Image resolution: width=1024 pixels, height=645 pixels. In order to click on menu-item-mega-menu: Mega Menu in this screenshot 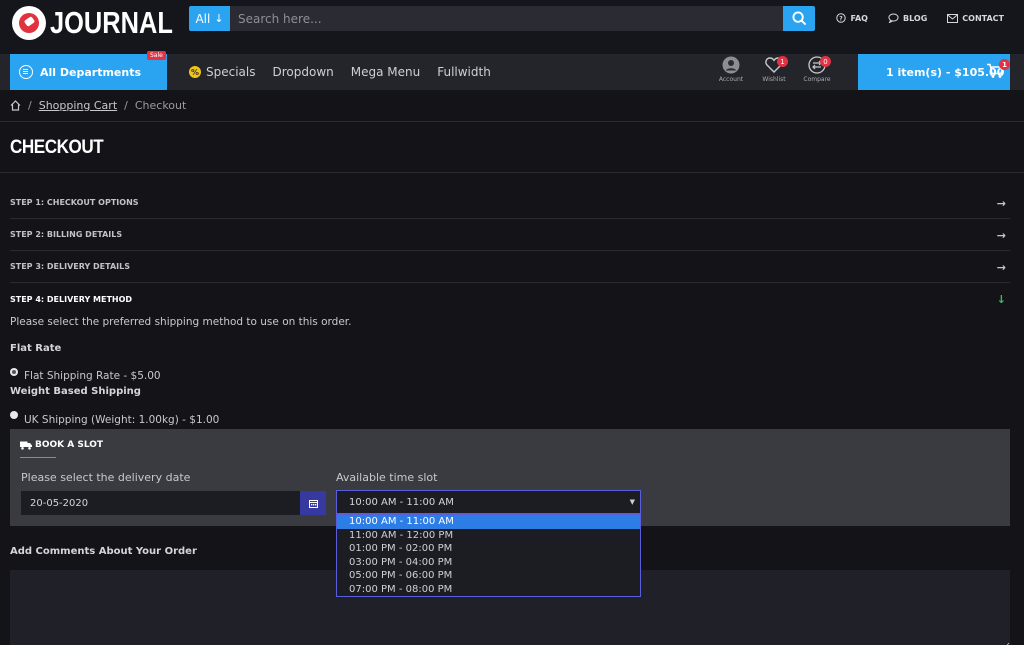, I will do `click(385, 72)`.